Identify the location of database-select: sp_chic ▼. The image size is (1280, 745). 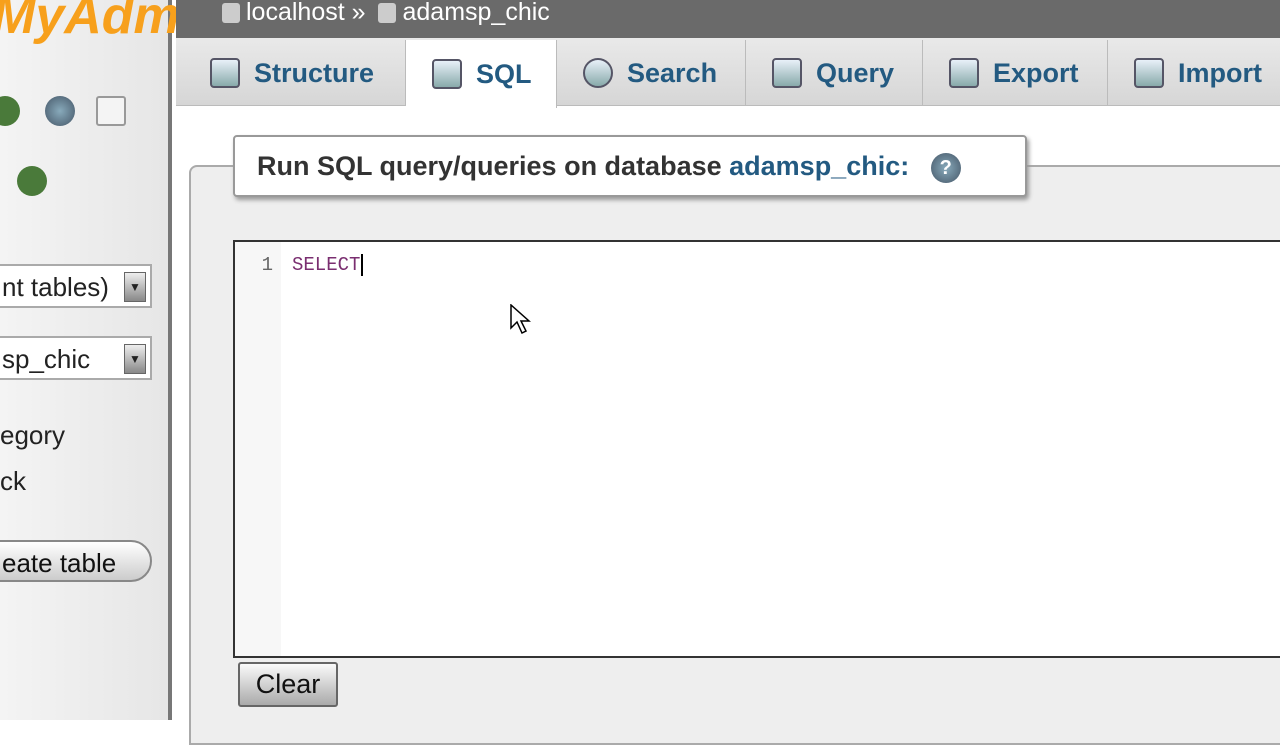
(76, 358).